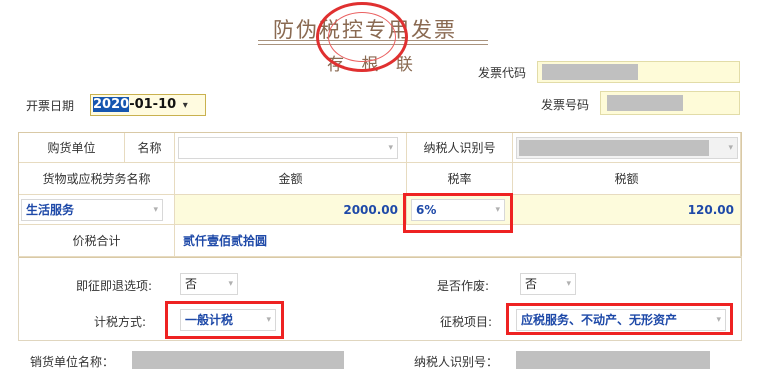  I want to click on invoice-code-field, so click(638, 72).